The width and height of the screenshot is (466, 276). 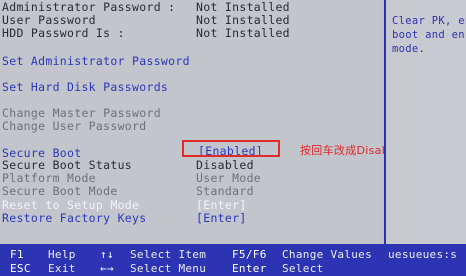 What do you see at coordinates (221, 205) in the screenshot?
I see `reset-setup-mode-value: [Enter]` at bounding box center [221, 205].